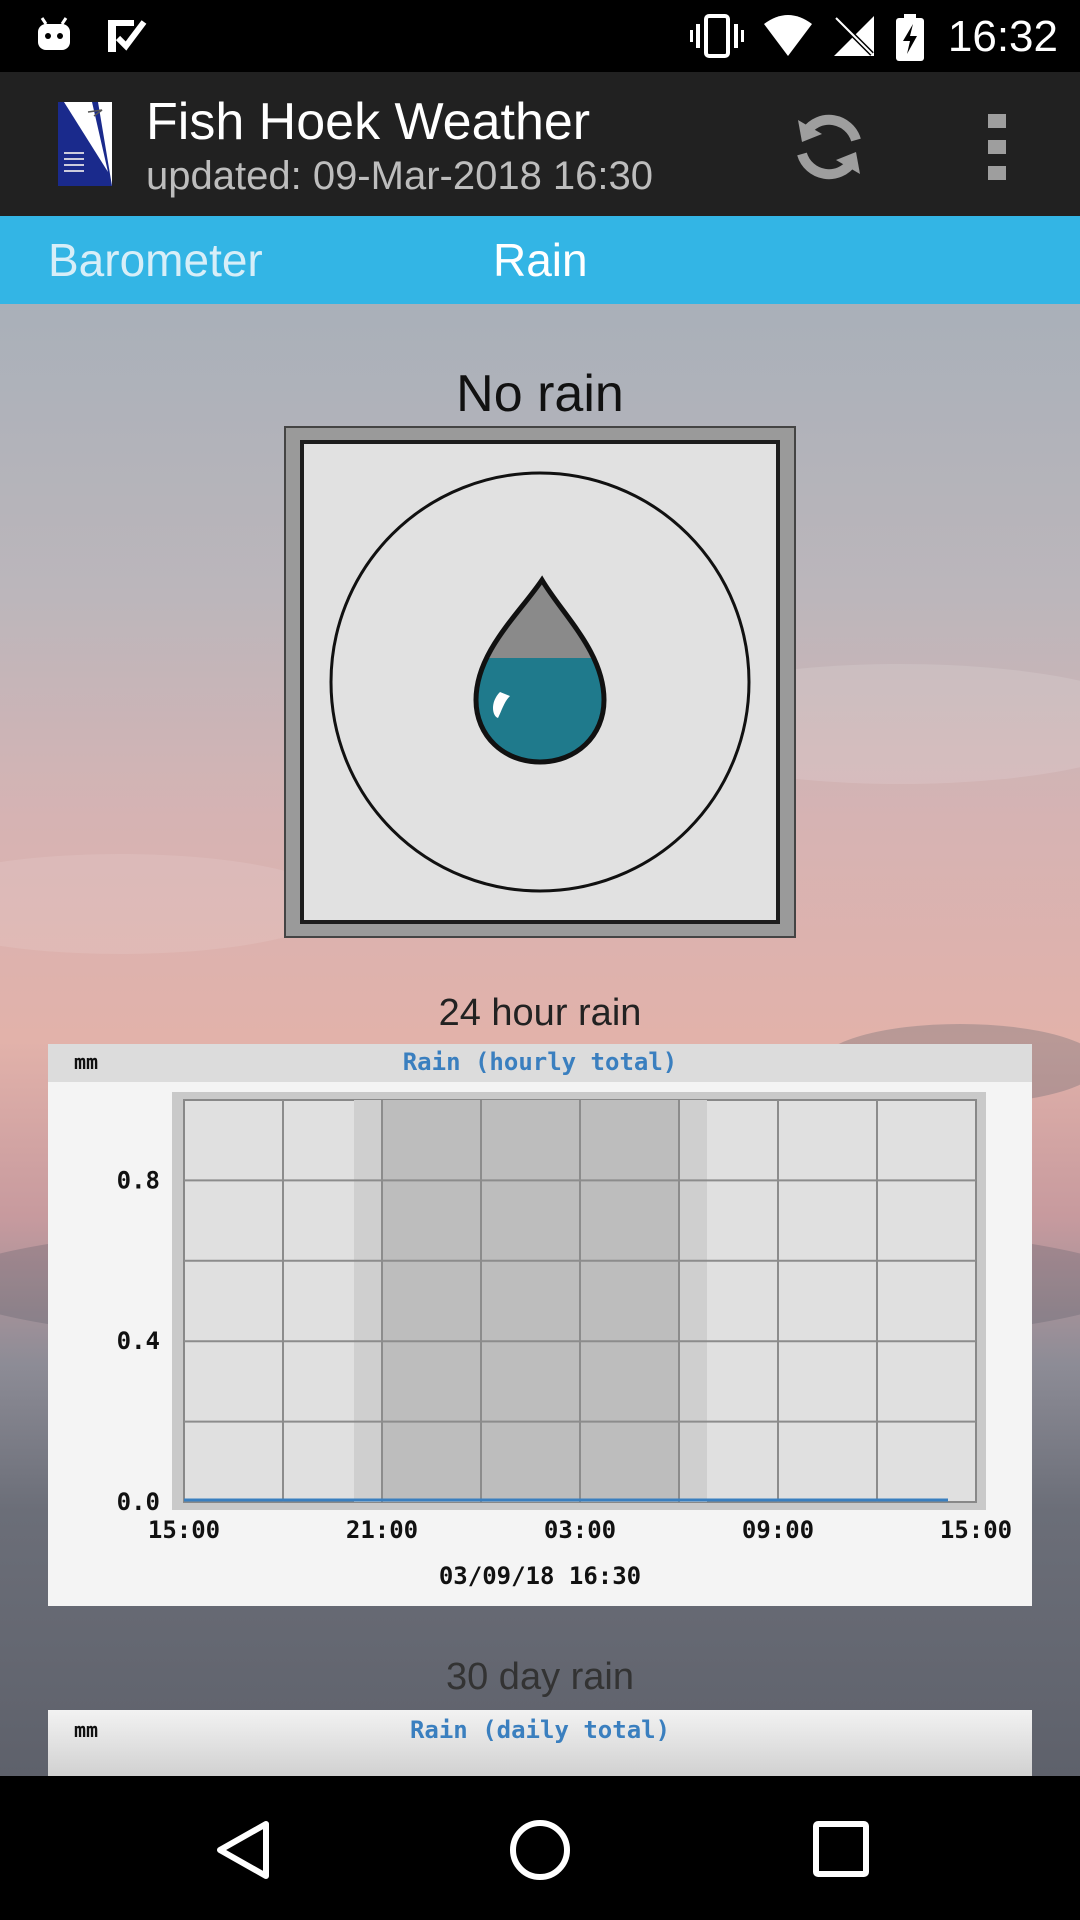  Describe the element at coordinates (539, 1677) in the screenshot. I see `daily-rain-label: 30 day rain` at that location.